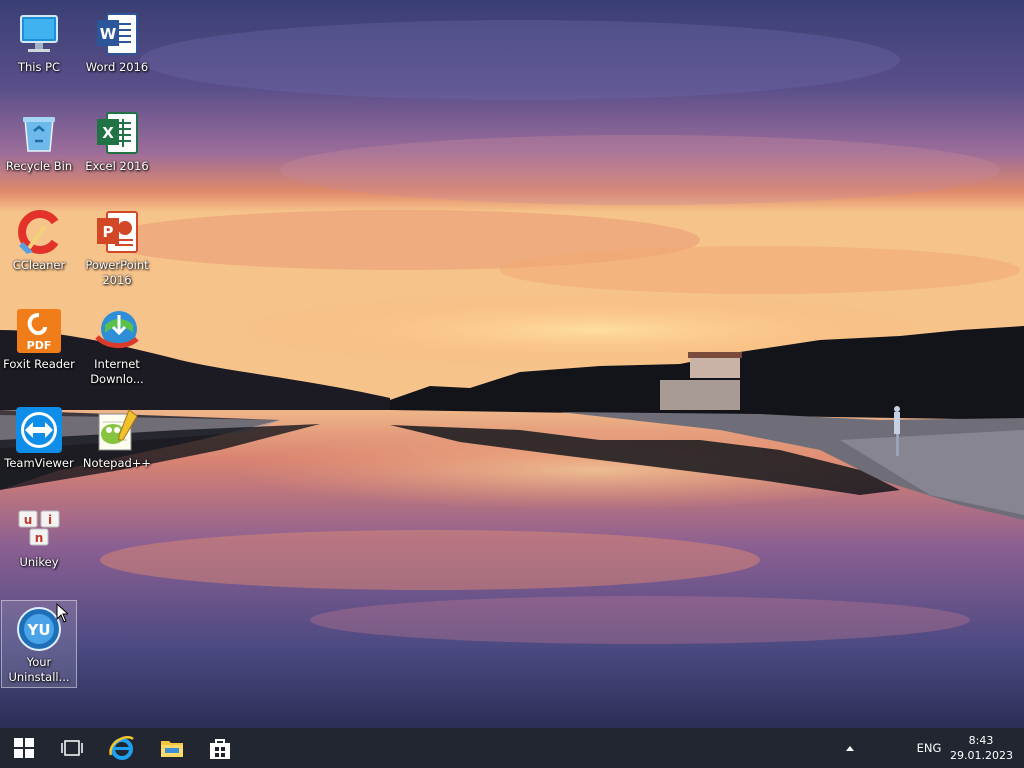  I want to click on teamviewer-shortcut: TeamViewer, so click(39, 446).